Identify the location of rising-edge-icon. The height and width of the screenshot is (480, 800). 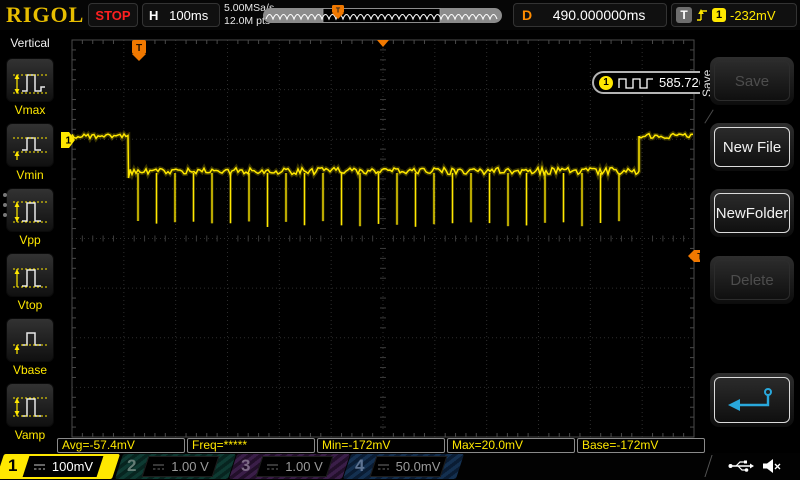
(702, 15).